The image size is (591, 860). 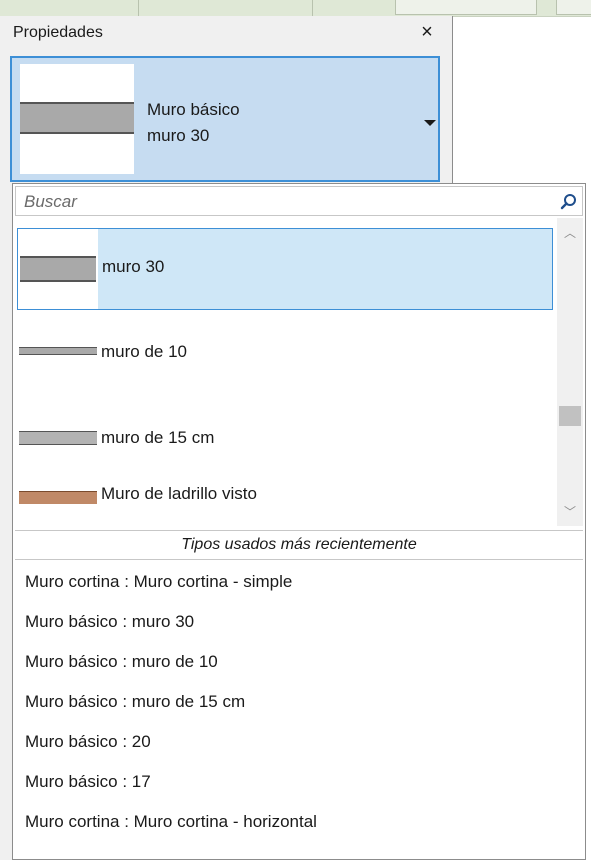 What do you see at coordinates (58, 351) in the screenshot?
I see `thin-wall-icon` at bounding box center [58, 351].